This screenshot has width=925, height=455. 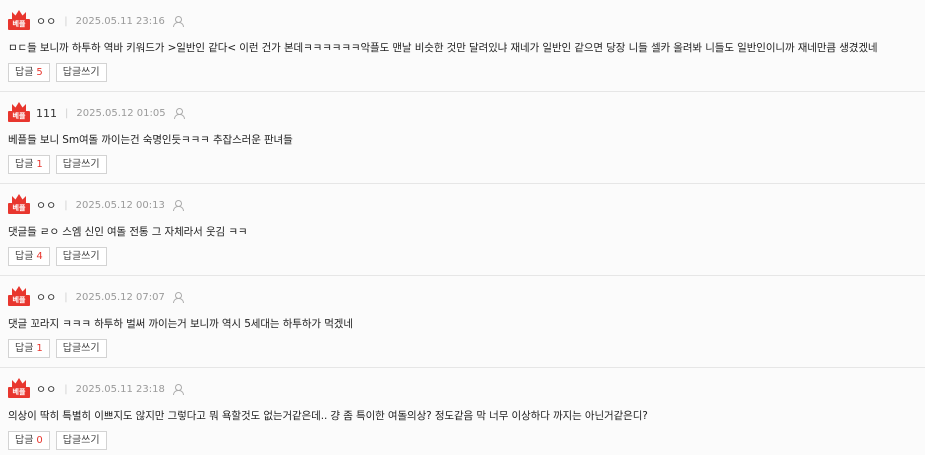 What do you see at coordinates (39, 440) in the screenshot?
I see `reply-count: 0` at bounding box center [39, 440].